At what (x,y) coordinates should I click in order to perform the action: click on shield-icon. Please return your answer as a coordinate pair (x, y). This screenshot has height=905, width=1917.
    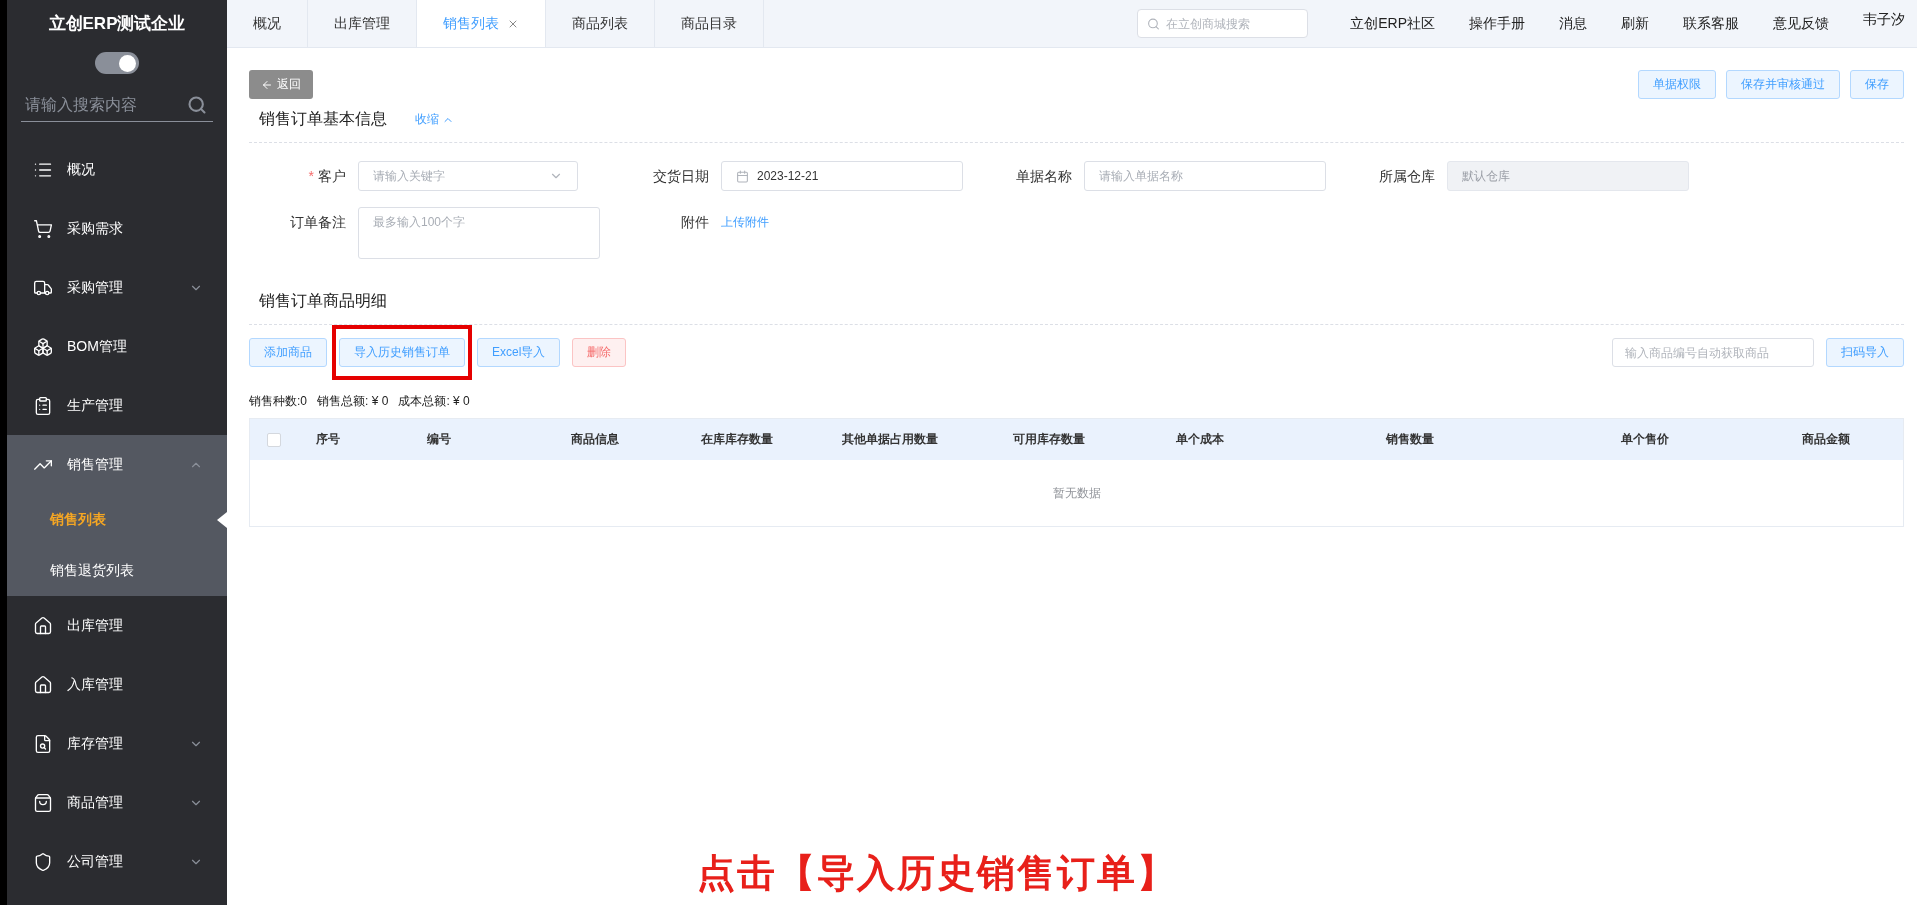
    Looking at the image, I should click on (43, 861).